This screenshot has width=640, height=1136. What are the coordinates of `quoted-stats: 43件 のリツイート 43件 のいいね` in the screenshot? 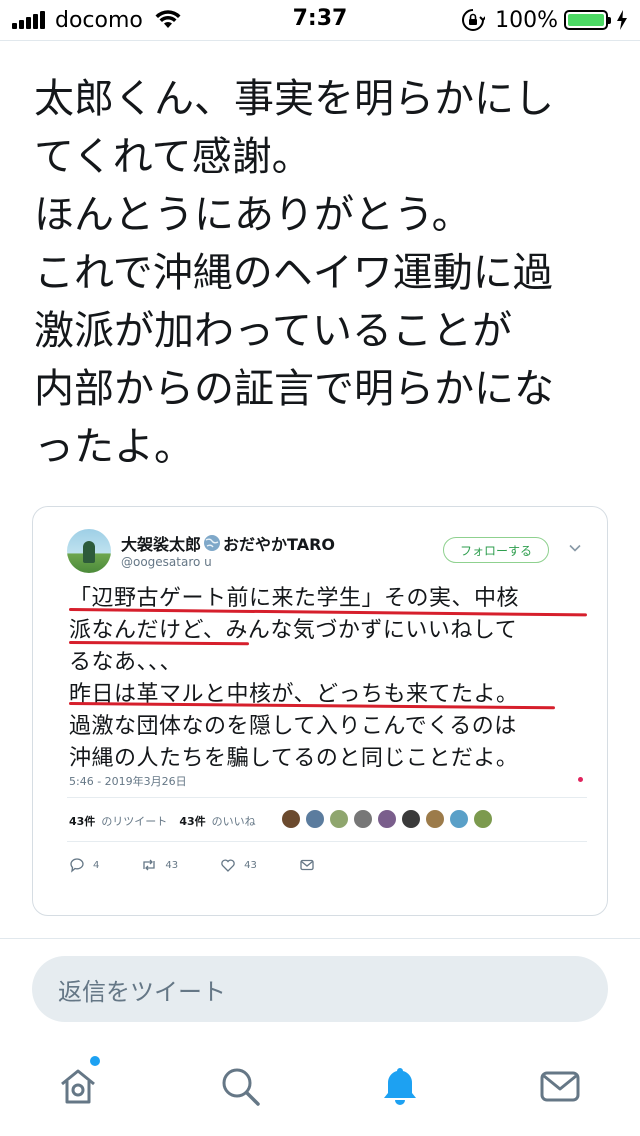 It's located at (165, 821).